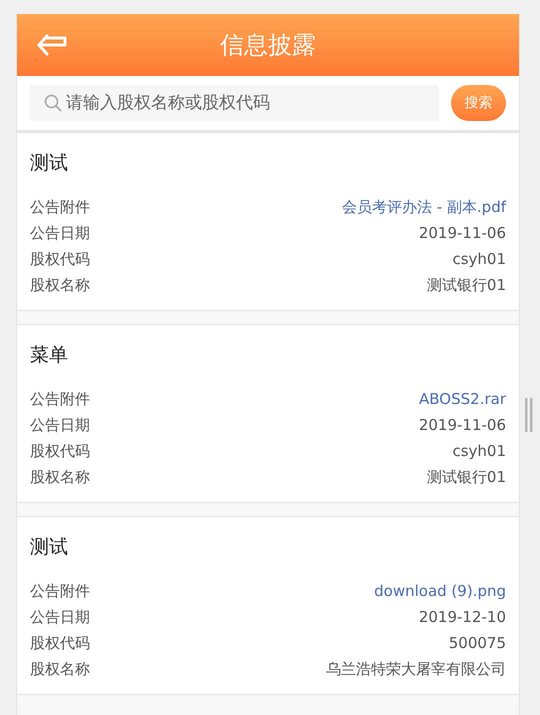 This screenshot has width=540, height=715. I want to click on page-title: 信息披露, so click(268, 45).